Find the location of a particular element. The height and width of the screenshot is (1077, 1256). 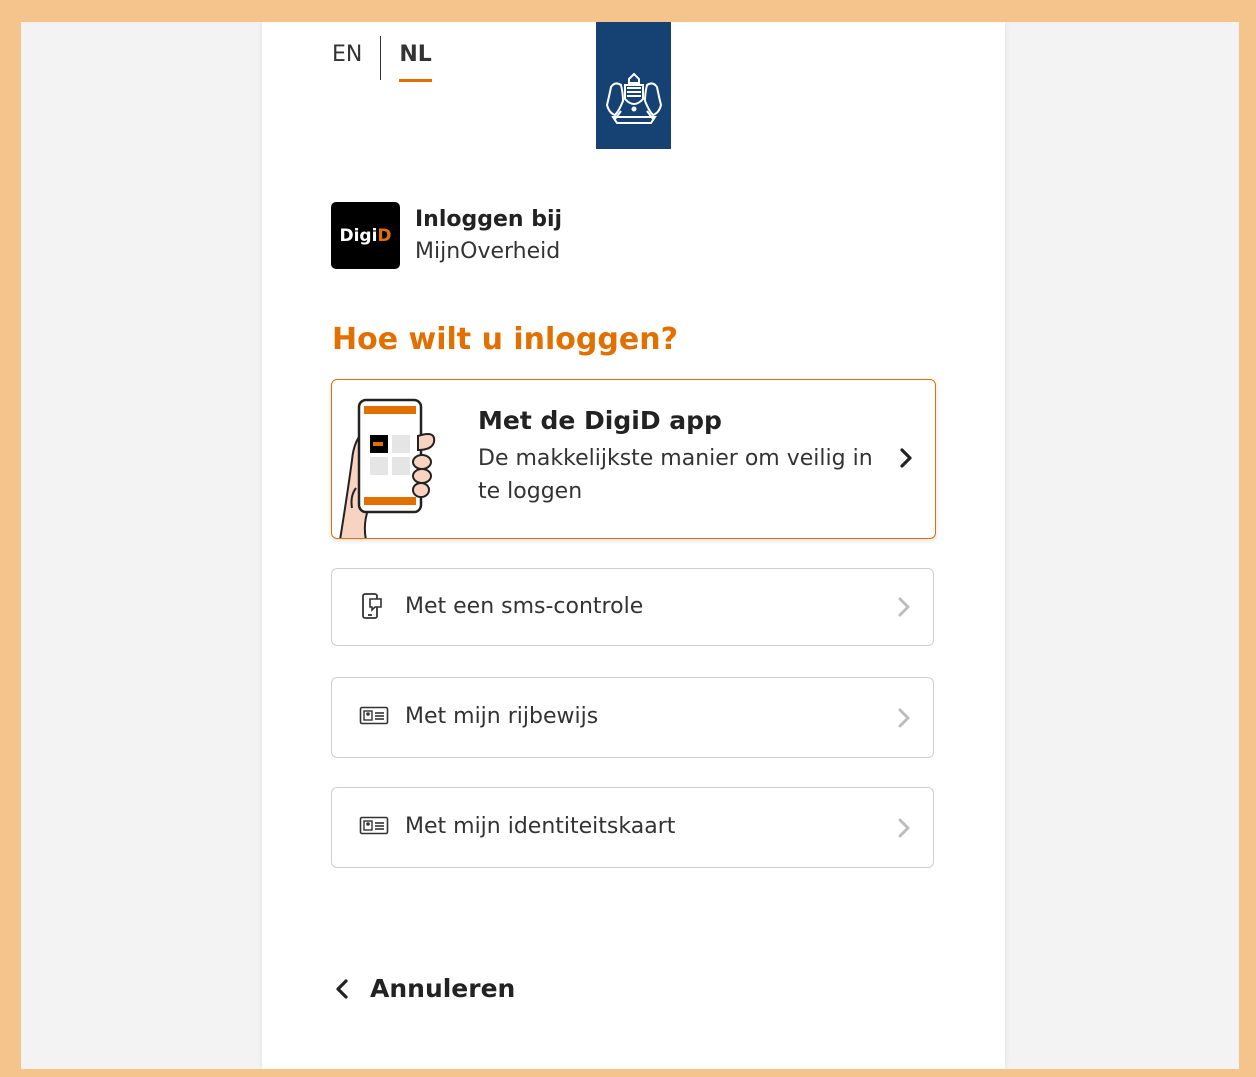

identity-card-login-option: Met mijn identiteitskaart is located at coordinates (632, 827).